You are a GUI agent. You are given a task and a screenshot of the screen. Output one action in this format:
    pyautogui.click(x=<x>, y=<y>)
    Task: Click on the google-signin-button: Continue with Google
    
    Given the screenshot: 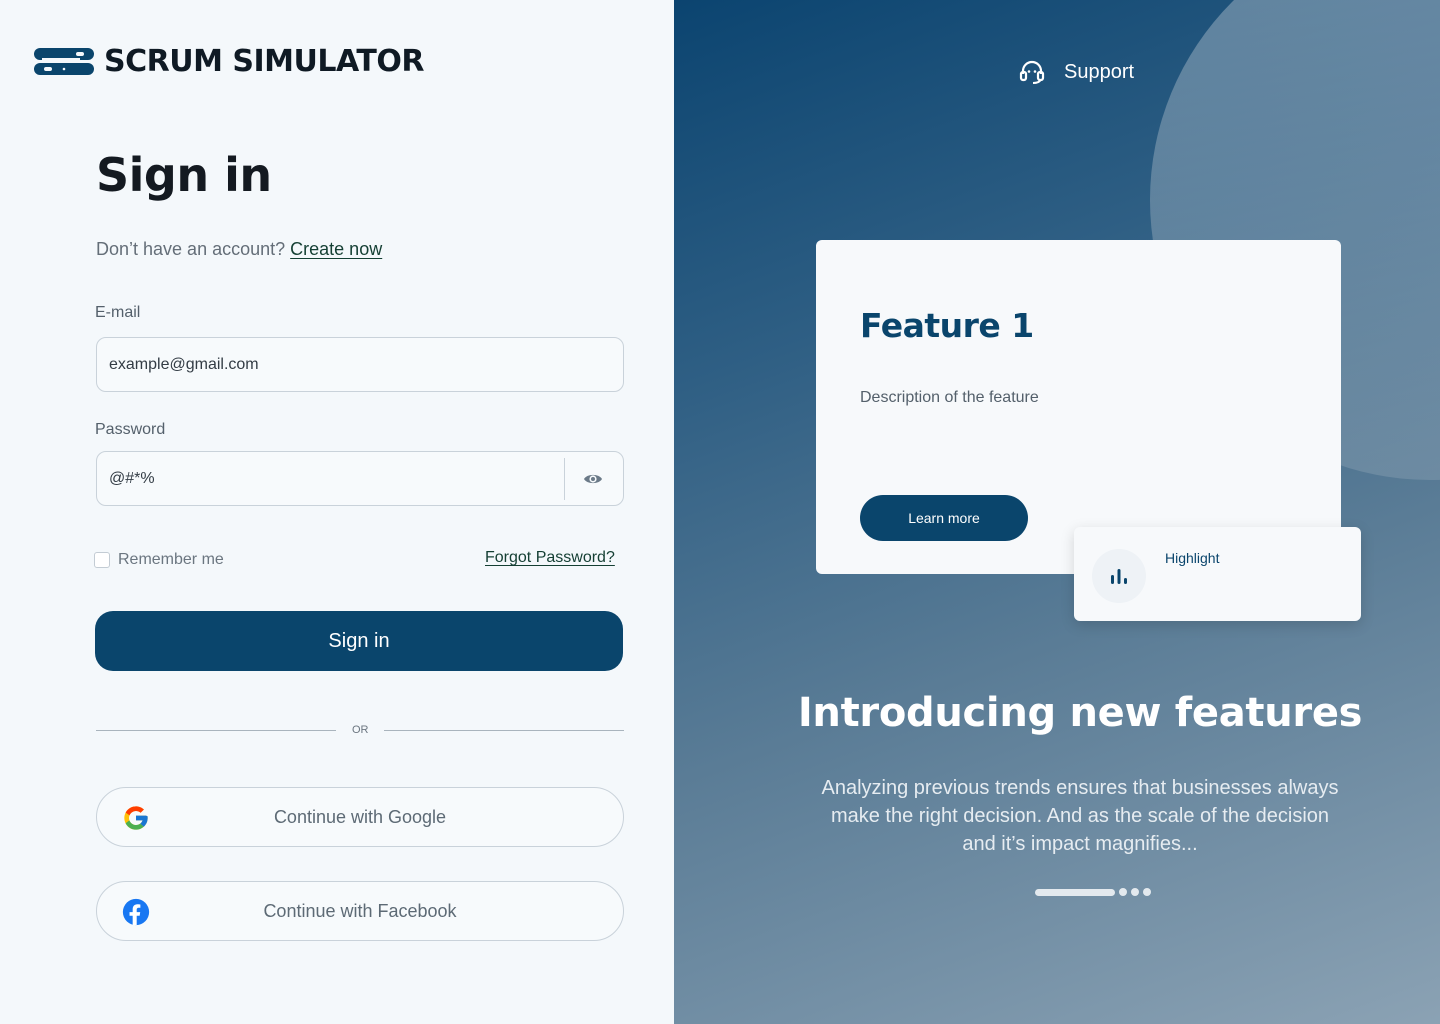 What is the action you would take?
    pyautogui.click(x=360, y=817)
    